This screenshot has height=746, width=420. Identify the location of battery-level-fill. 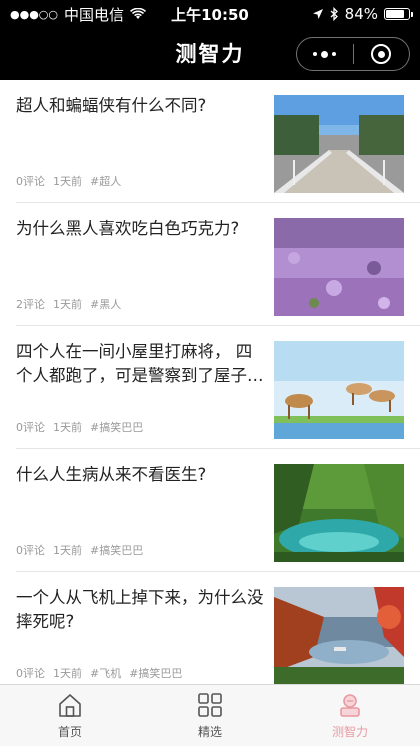
(395, 14).